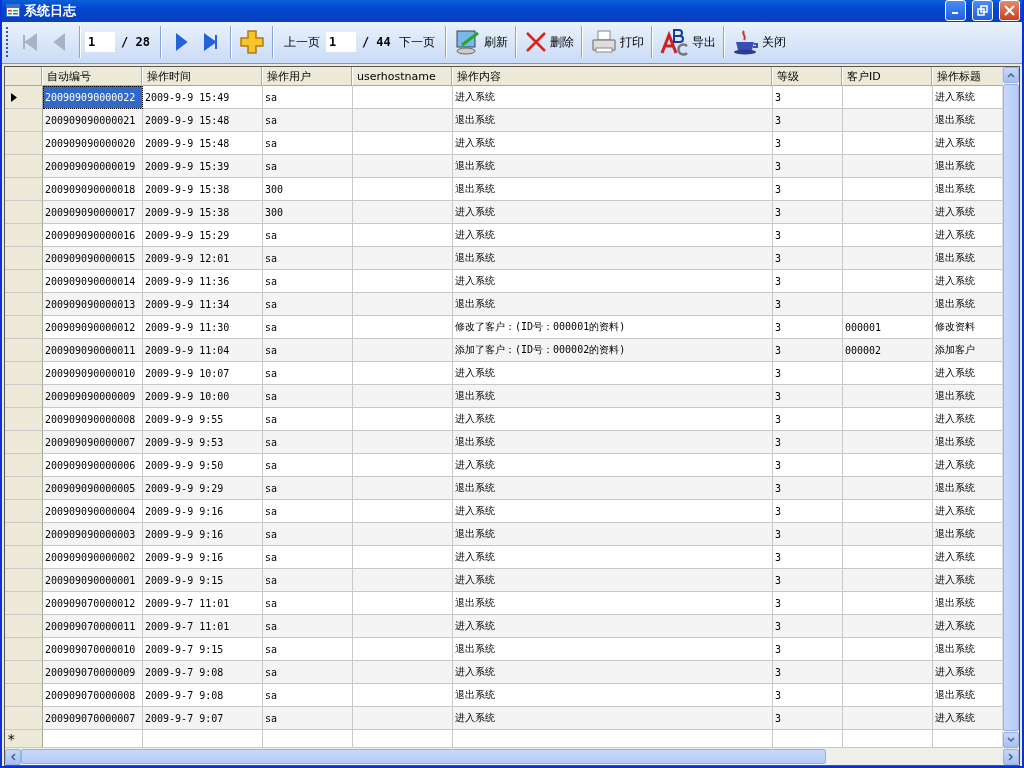 The width and height of the screenshot is (1024, 768). What do you see at coordinates (203, 120) in the screenshot?
I see `table-cell: 2009-9-9 15:48` at bounding box center [203, 120].